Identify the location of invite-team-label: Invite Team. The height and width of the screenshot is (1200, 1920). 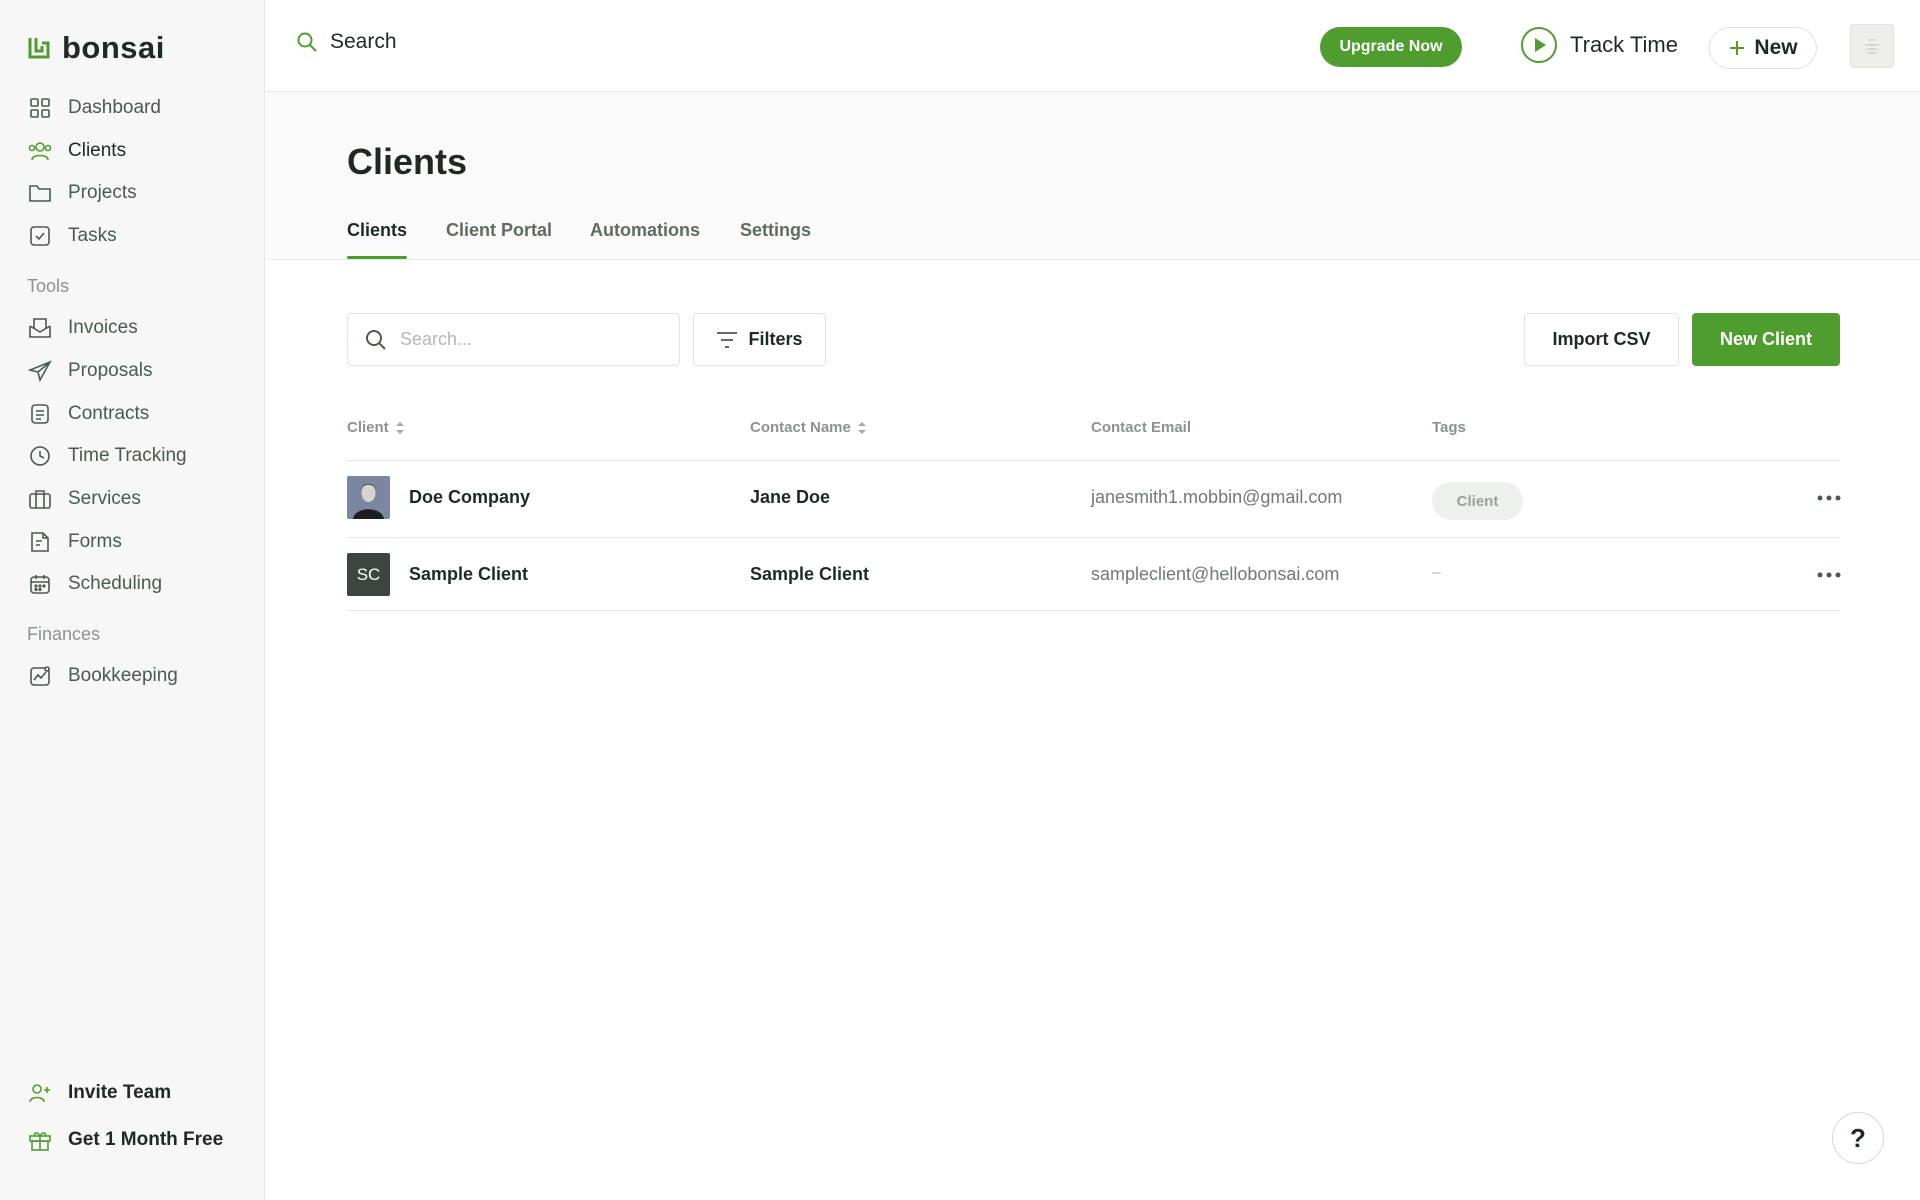
(120, 1092).